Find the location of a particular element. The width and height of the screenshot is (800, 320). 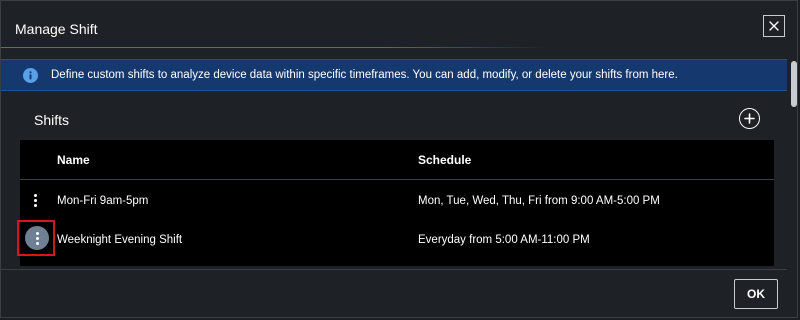

footer-divider is located at coordinates (394, 269).